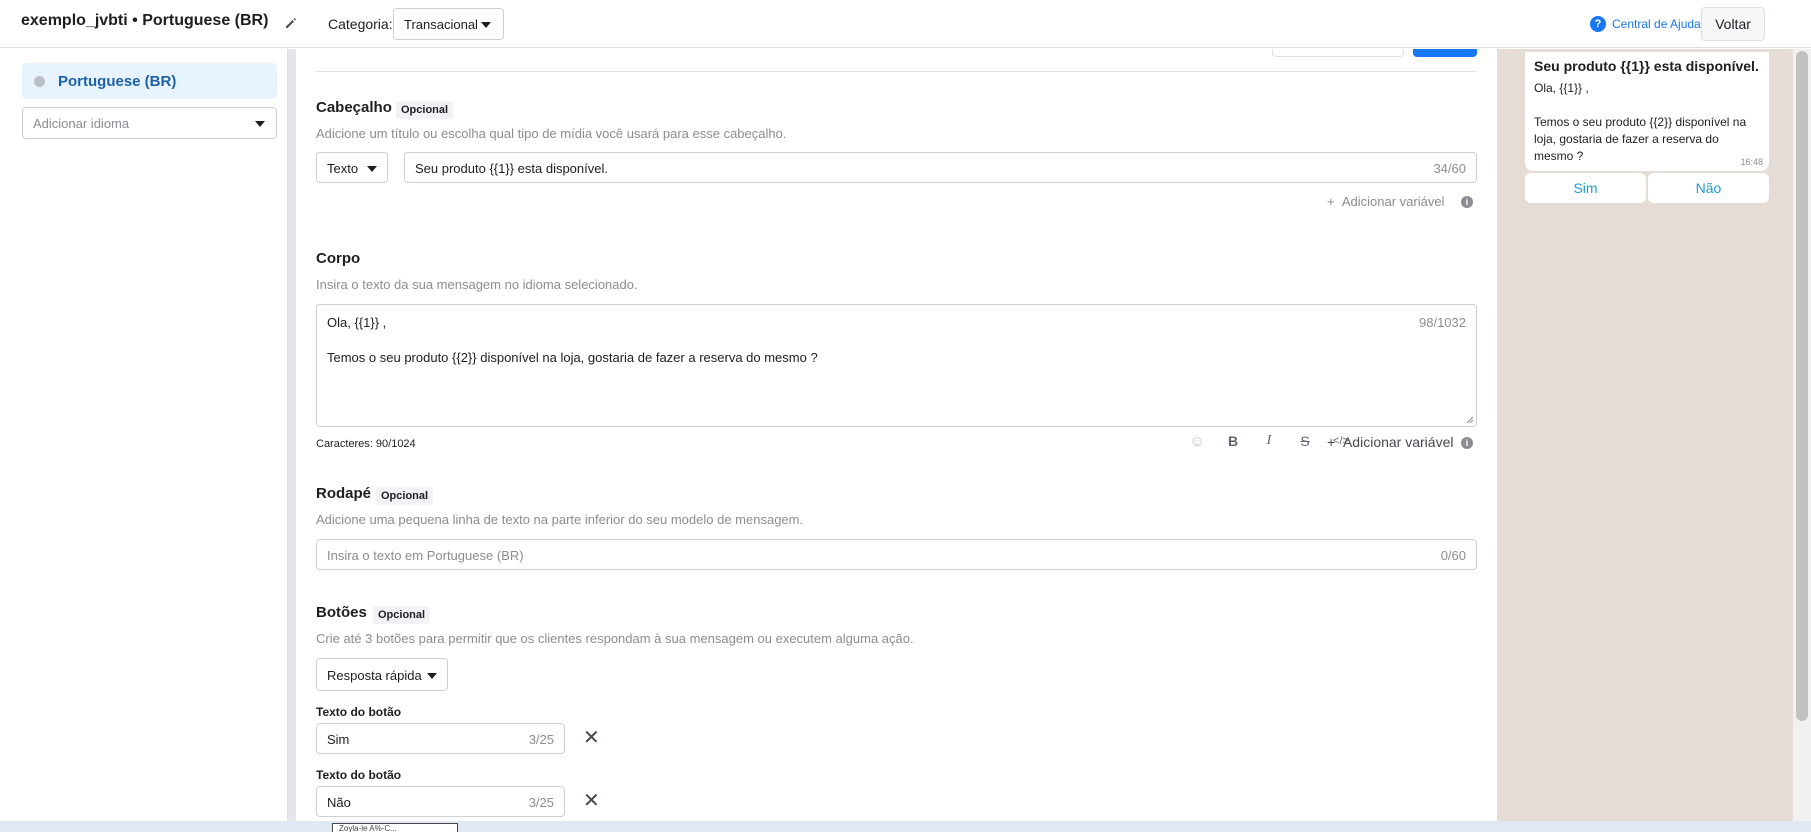 Image resolution: width=1811 pixels, height=832 pixels. I want to click on scrollbar-thumb, so click(1802, 386).